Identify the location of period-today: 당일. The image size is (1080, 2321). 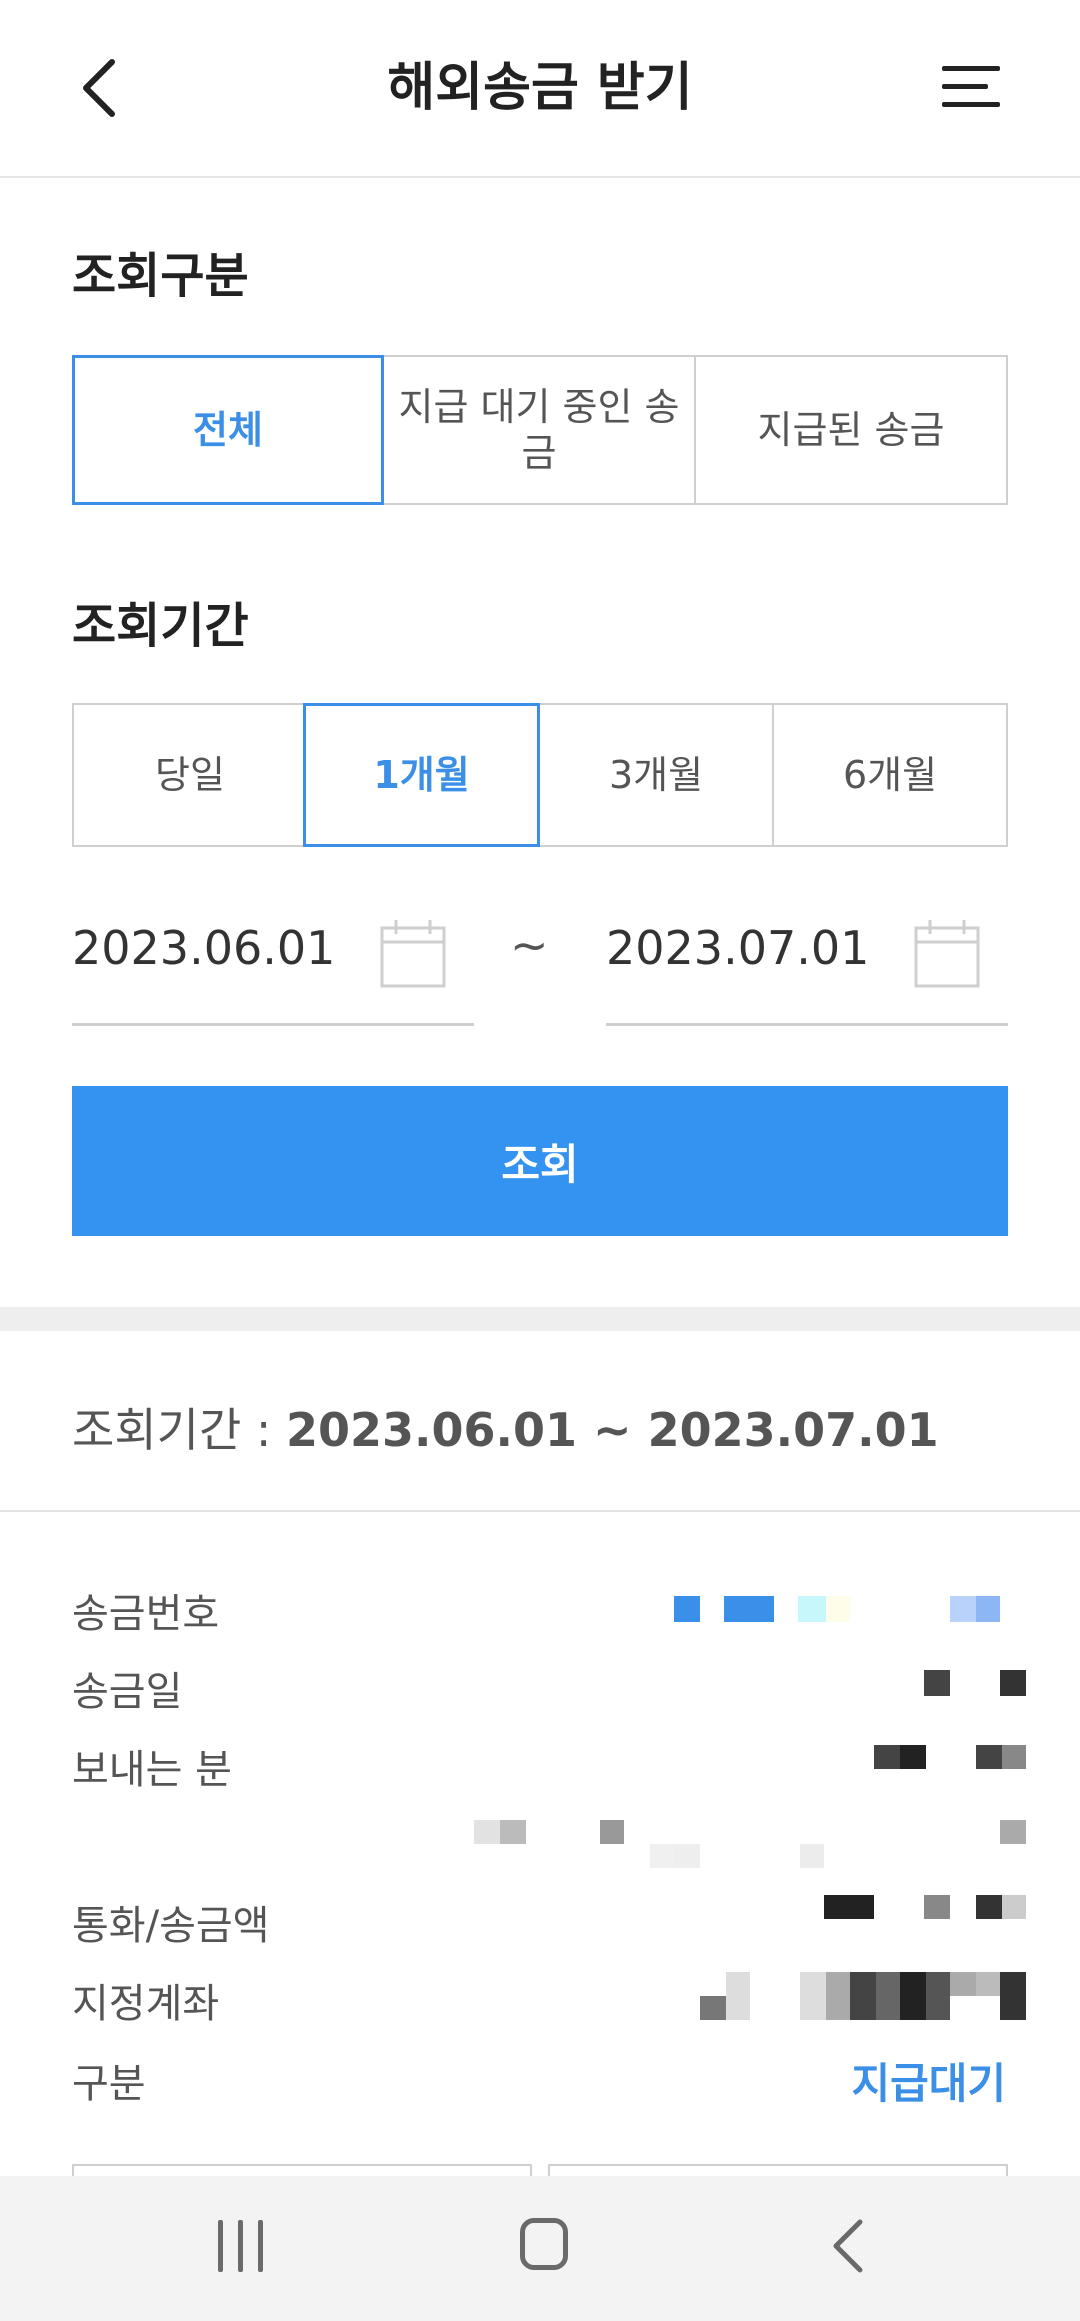
(190, 775).